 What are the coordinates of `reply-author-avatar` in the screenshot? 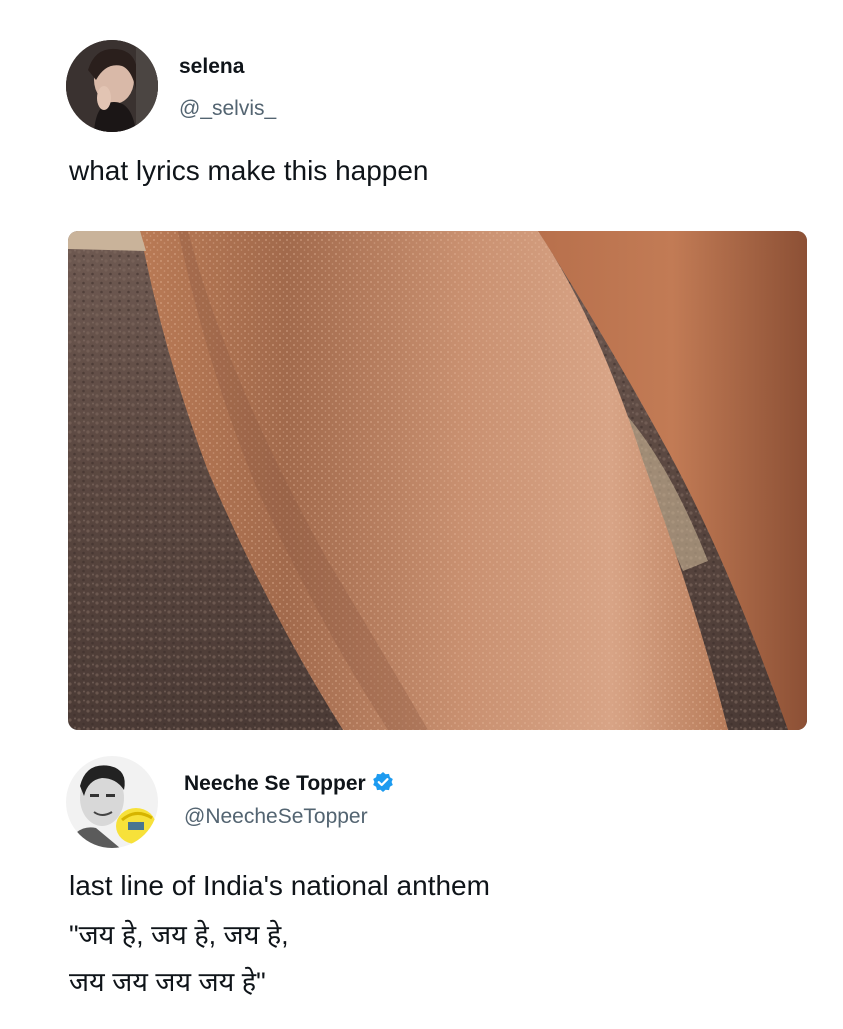 It's located at (112, 802).